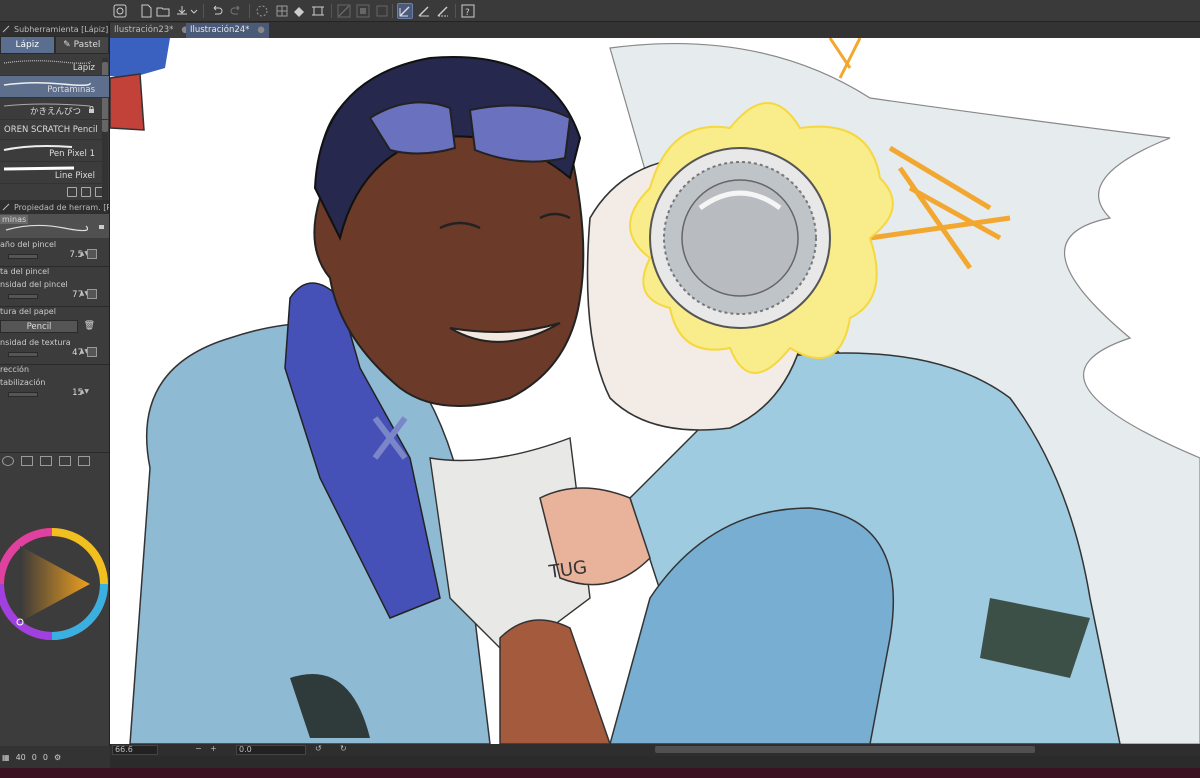 The width and height of the screenshot is (1200, 778). Describe the element at coordinates (262, 11) in the screenshot. I see `loading-icon` at that location.